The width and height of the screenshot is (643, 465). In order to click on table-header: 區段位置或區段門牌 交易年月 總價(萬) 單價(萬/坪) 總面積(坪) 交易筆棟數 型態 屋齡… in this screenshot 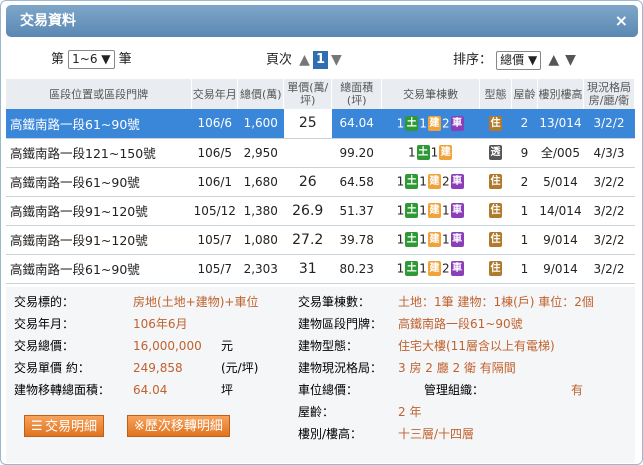, I will do `click(321, 94)`.